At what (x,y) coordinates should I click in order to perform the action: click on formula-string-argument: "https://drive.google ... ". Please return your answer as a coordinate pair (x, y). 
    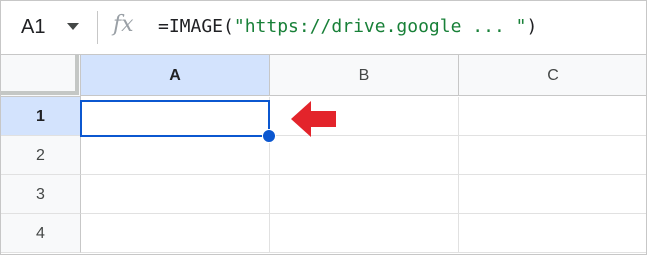
    Looking at the image, I should click on (380, 26).